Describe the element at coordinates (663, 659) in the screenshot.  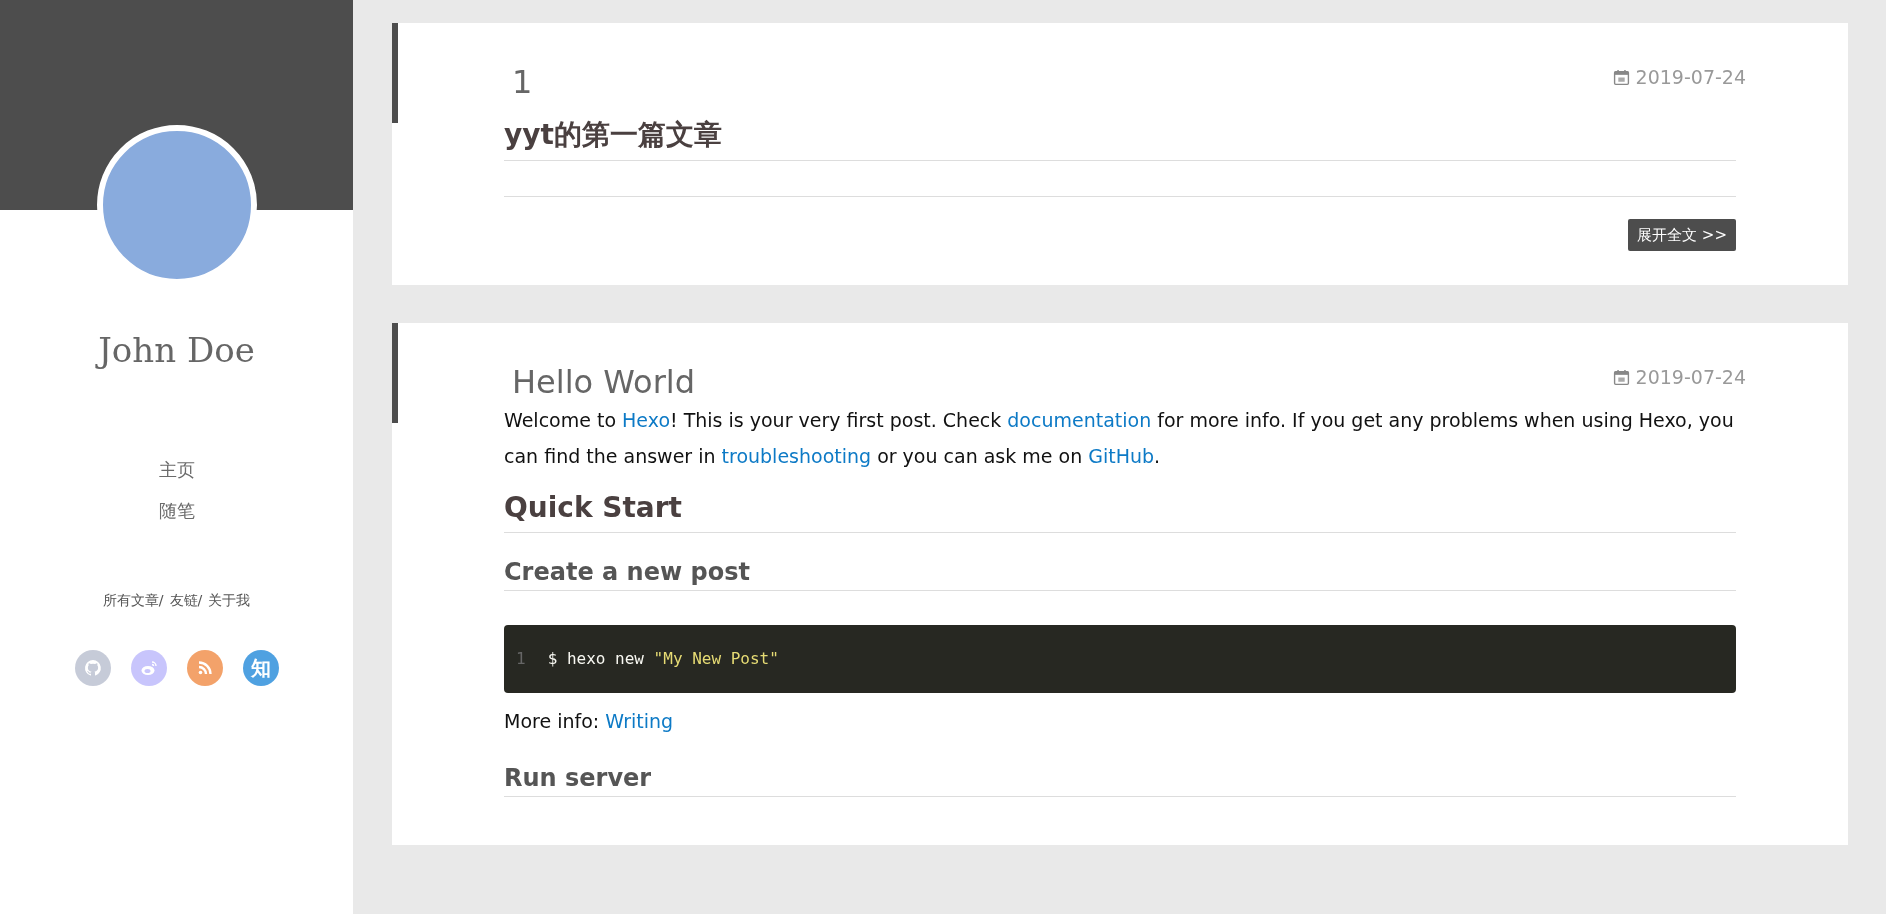
I see `code-line: $ hexo new "My New Post"` at that location.